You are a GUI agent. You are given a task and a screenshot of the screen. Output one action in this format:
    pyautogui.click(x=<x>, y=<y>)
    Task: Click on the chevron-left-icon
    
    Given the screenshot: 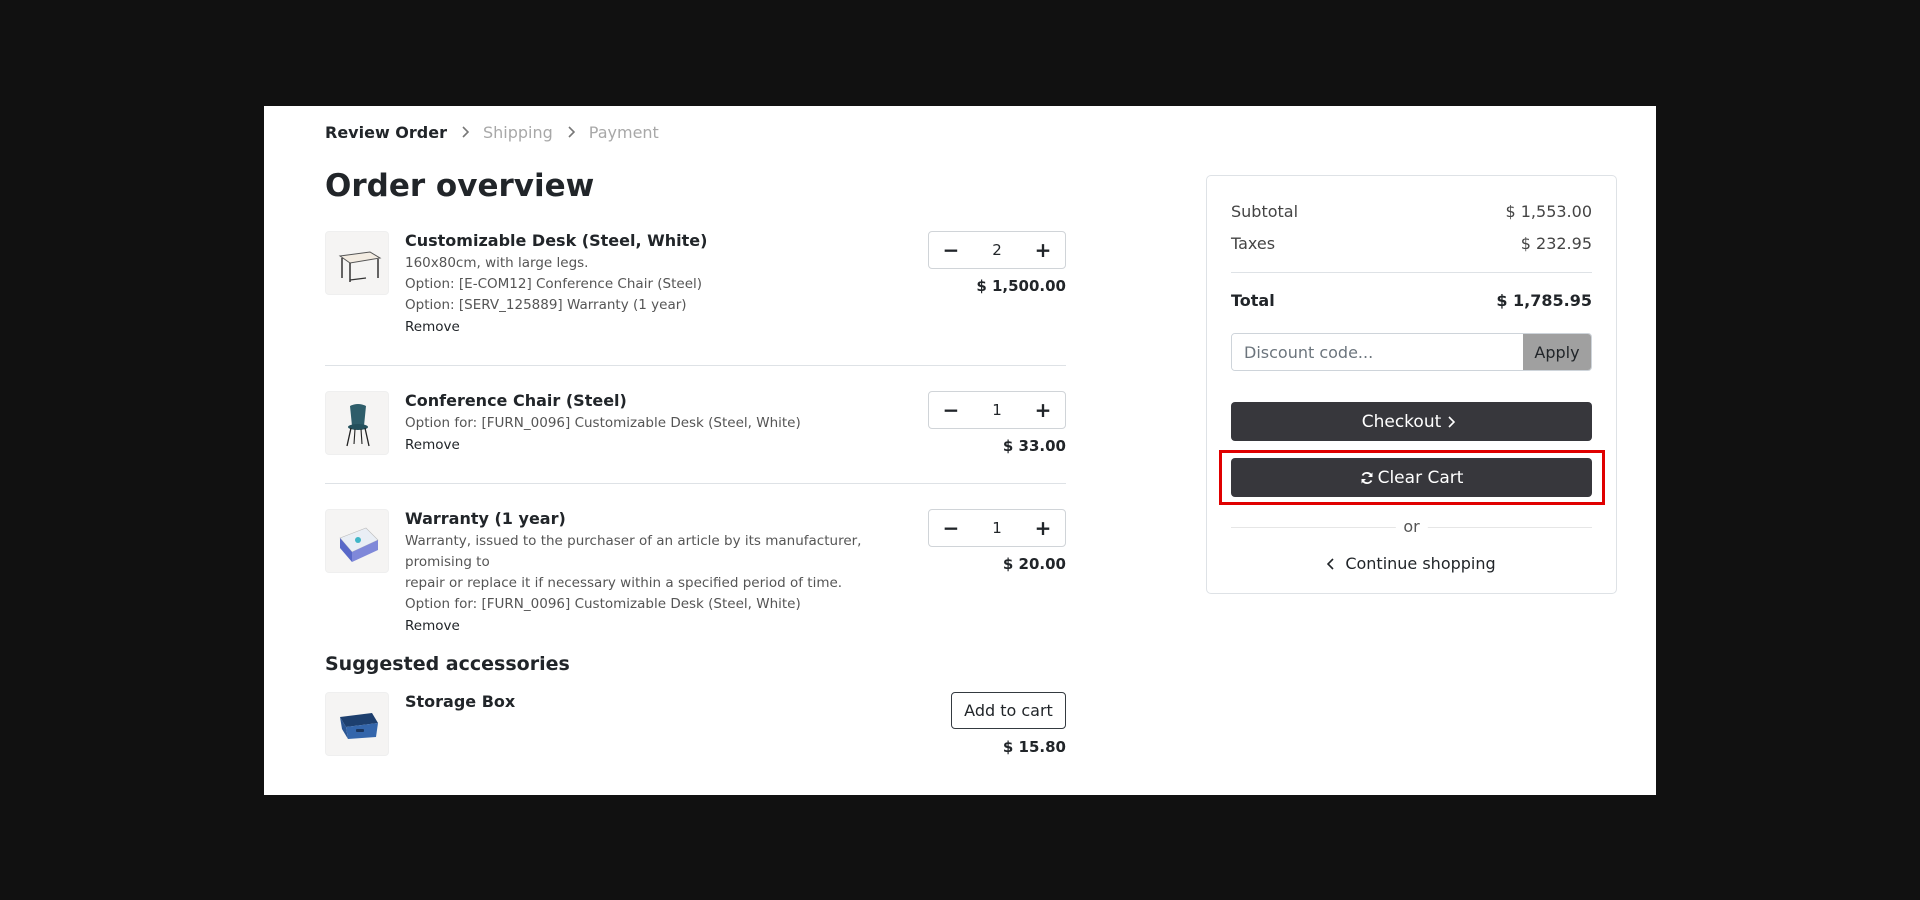 What is the action you would take?
    pyautogui.click(x=1330, y=563)
    